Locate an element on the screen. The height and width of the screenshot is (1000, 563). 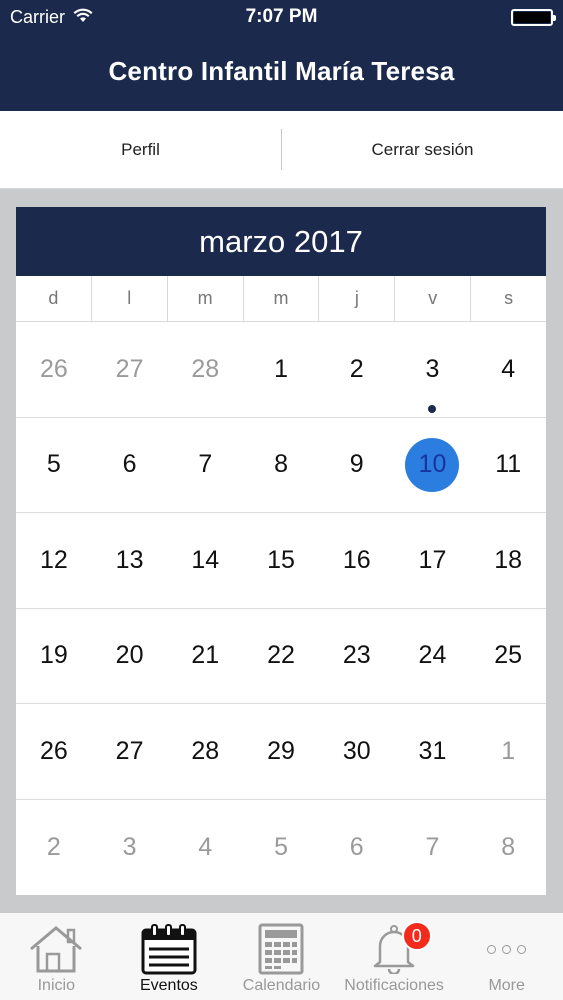
notification-badge: 0 is located at coordinates (416, 936).